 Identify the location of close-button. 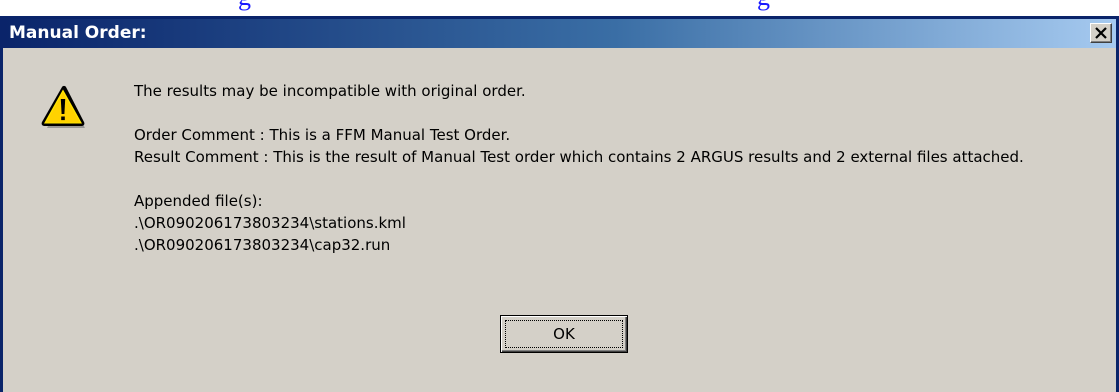
(1101, 33).